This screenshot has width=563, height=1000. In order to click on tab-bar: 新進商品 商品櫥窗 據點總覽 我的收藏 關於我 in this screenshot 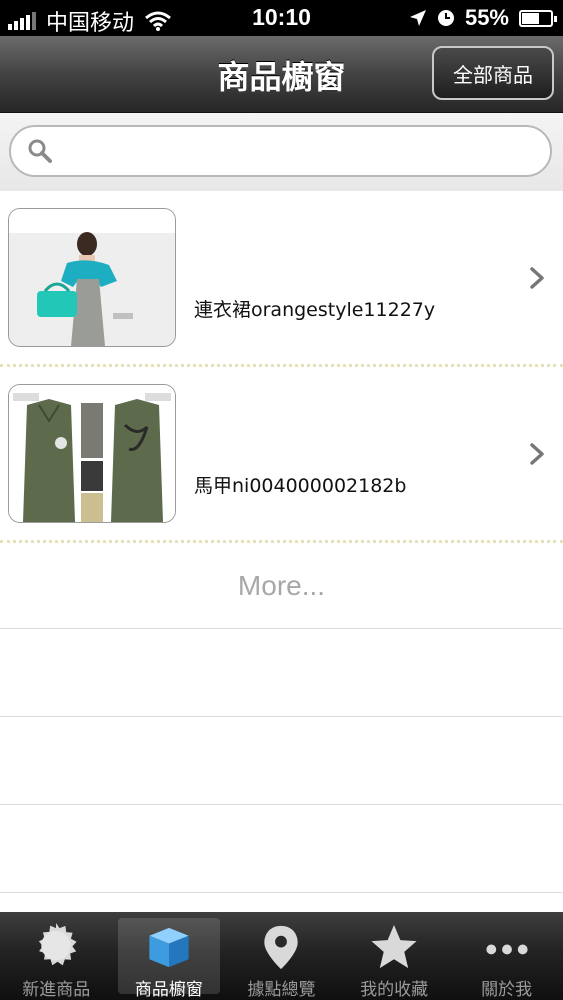, I will do `click(281, 956)`.